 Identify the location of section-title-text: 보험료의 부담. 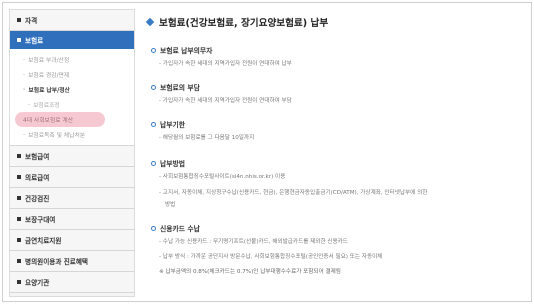
(180, 88).